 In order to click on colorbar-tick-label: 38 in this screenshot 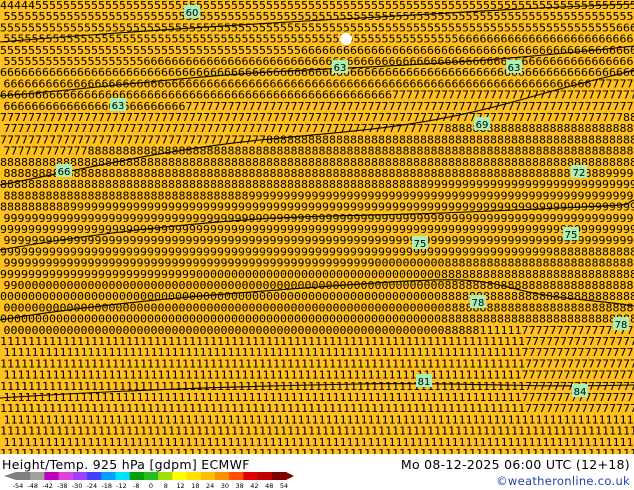, I will do `click(240, 486)`.